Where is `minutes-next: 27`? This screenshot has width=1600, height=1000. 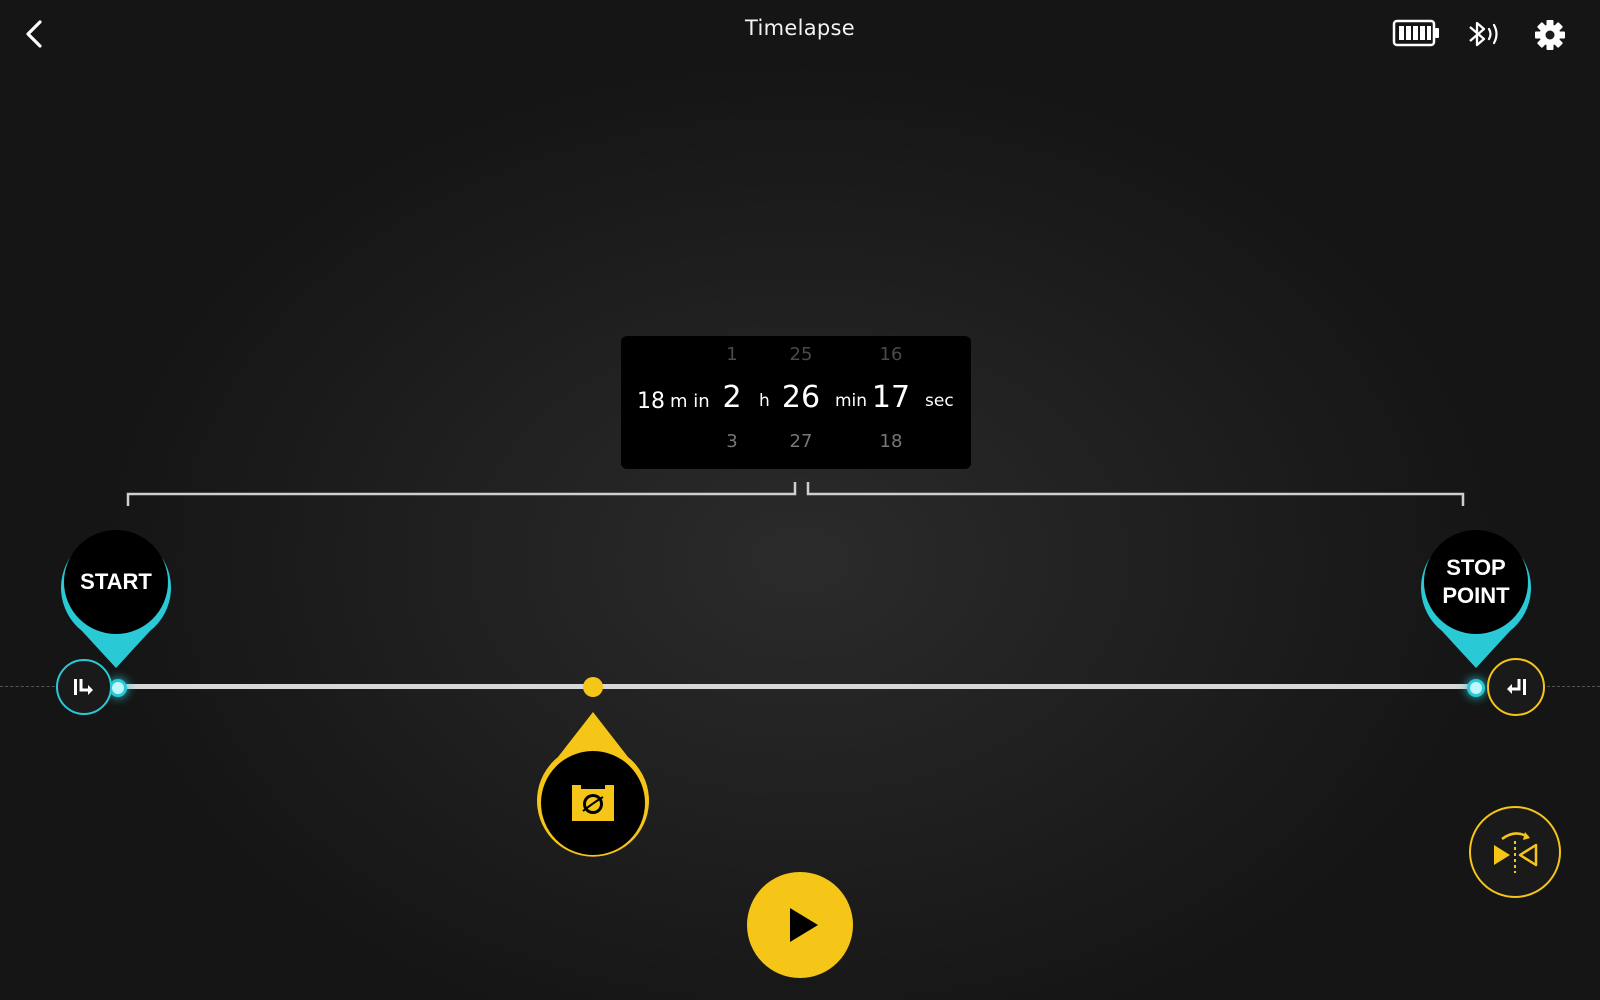
minutes-next: 27 is located at coordinates (801, 441).